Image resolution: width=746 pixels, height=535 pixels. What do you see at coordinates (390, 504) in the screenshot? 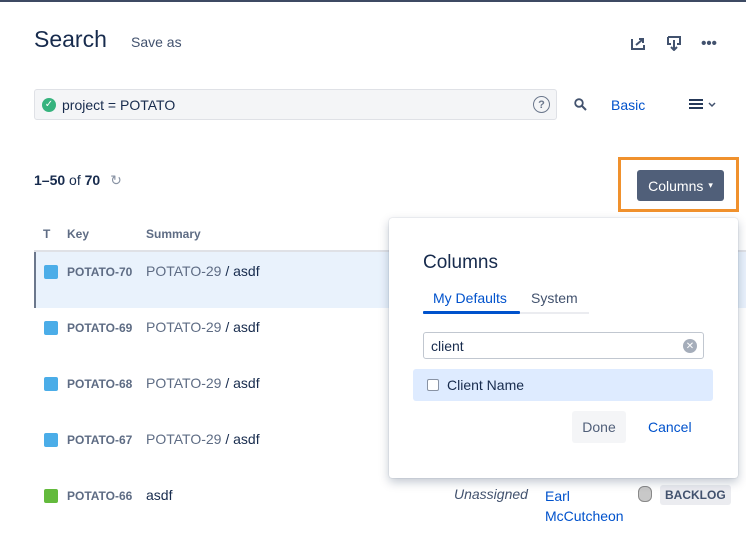
I see `table-row: POTATO-66 asdf` at bounding box center [390, 504].